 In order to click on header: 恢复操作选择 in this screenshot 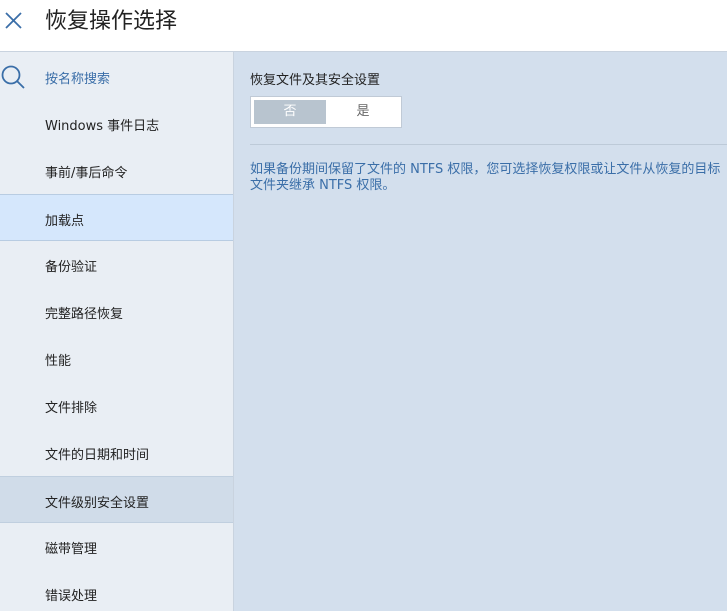, I will do `click(363, 26)`.